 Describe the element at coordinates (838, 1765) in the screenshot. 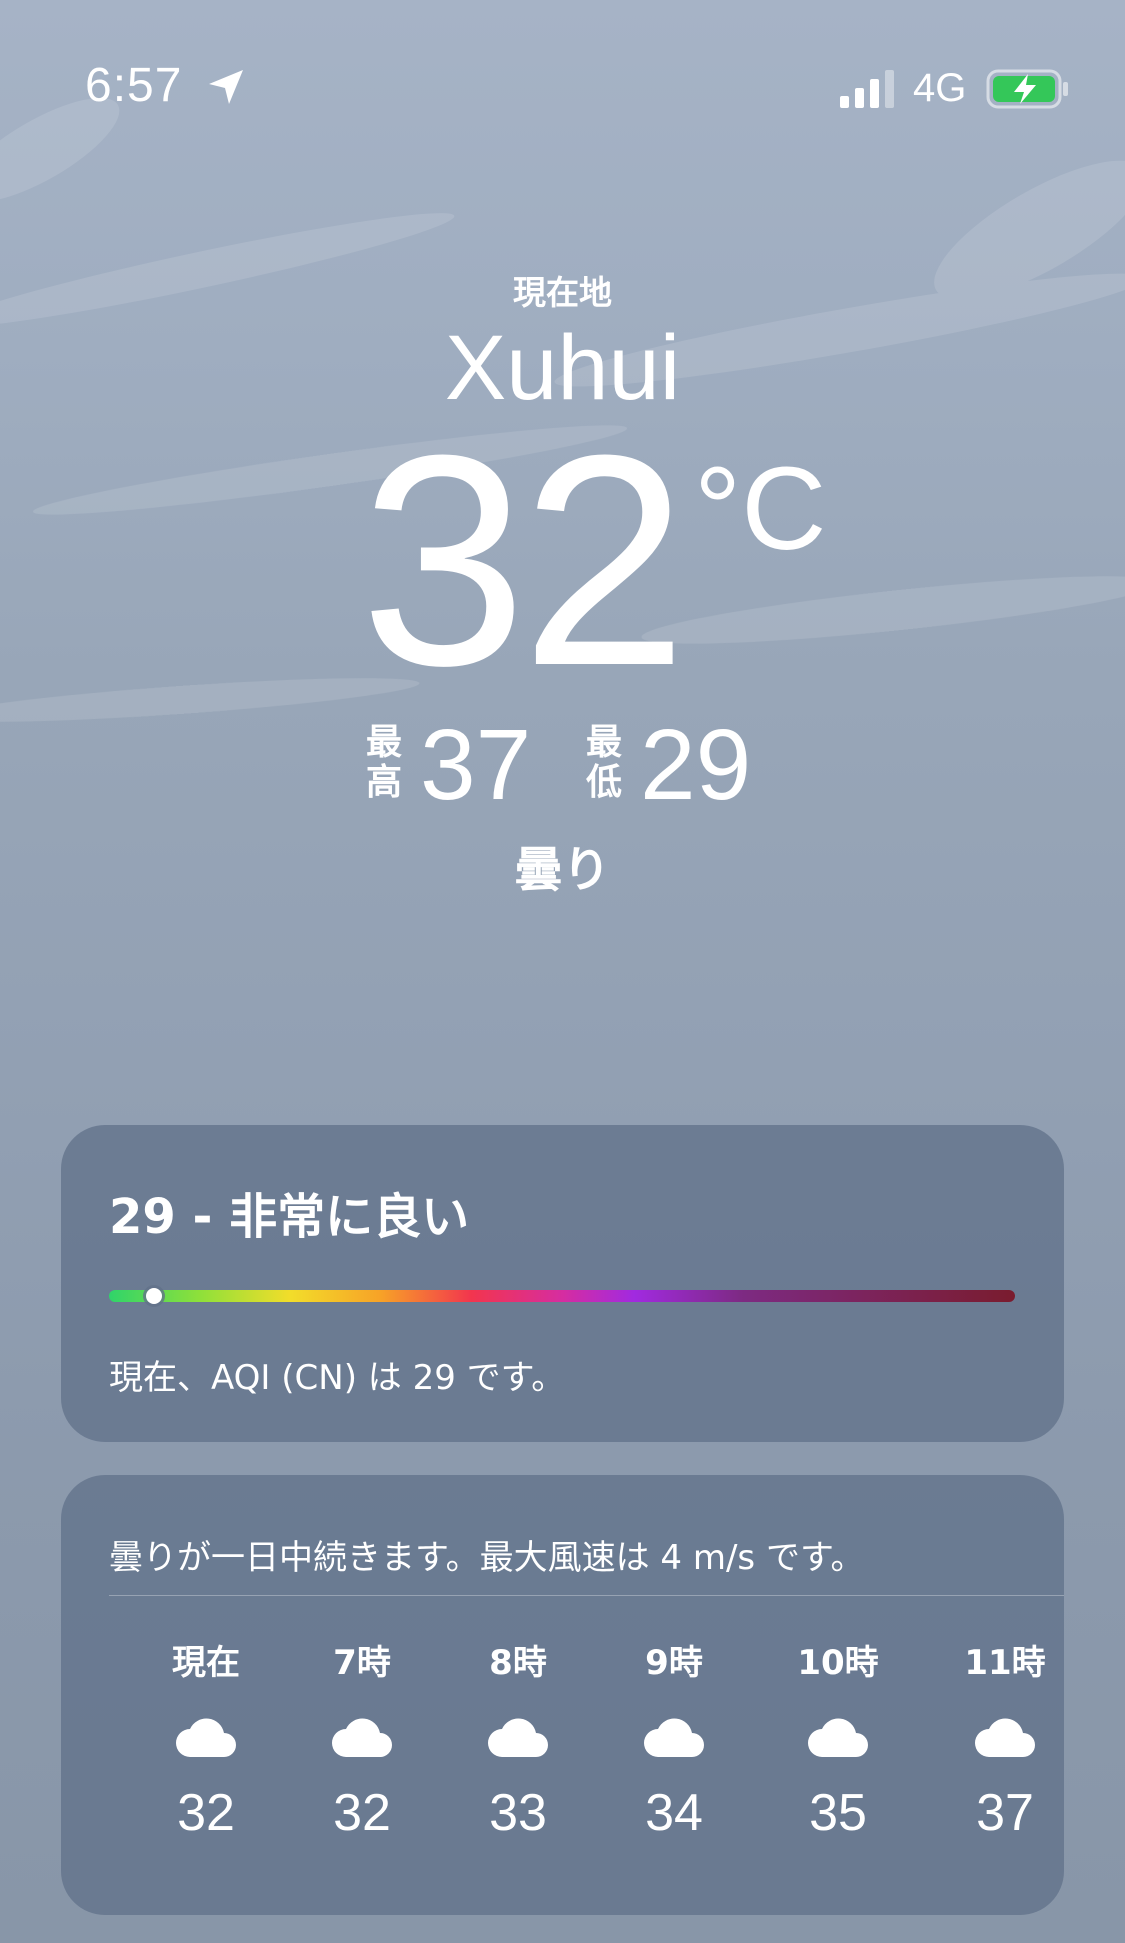

I see `hour-item: 10時 35` at that location.